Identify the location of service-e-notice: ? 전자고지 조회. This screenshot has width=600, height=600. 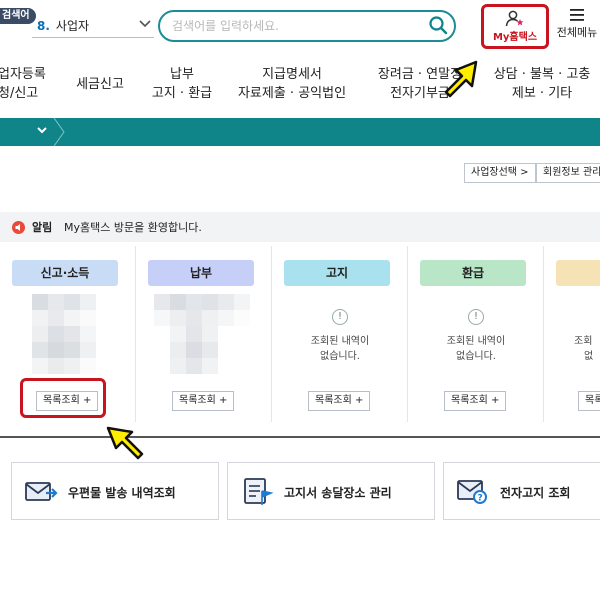
(521, 491).